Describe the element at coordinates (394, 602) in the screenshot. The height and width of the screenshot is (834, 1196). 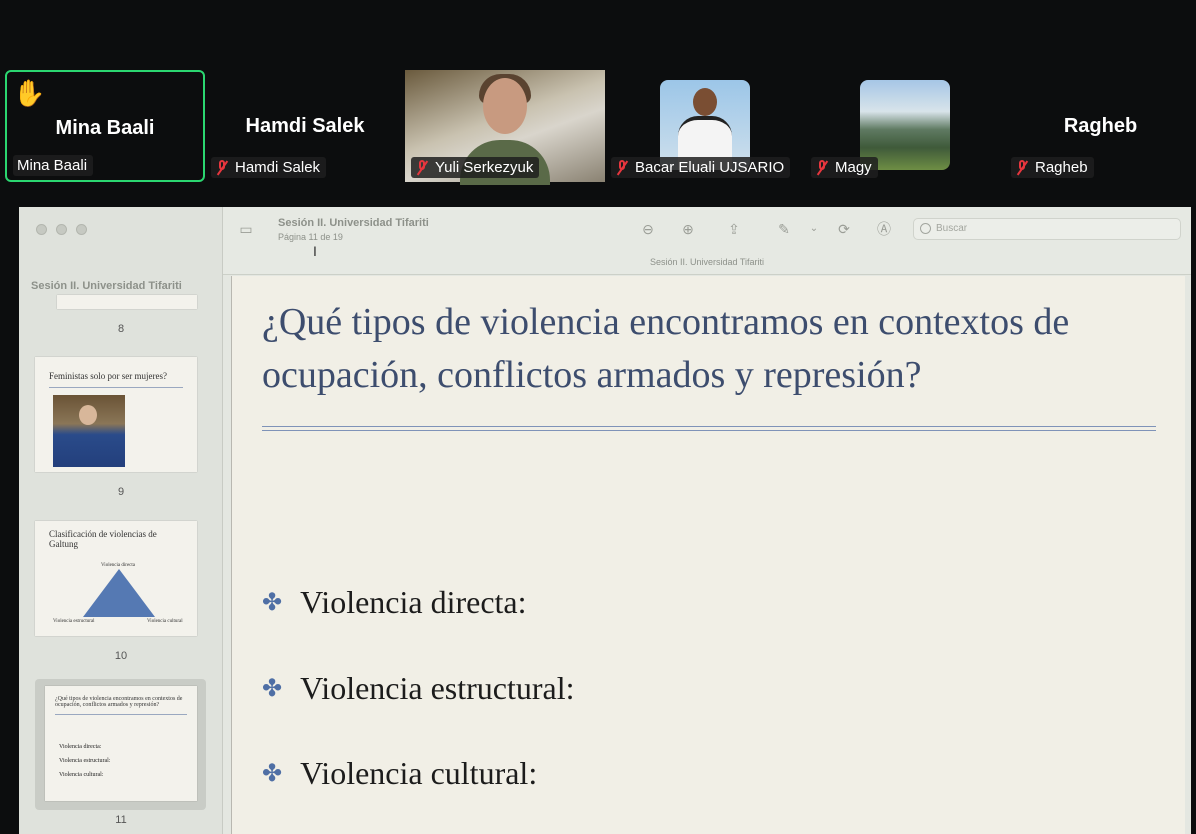
I see `slide-bullet: ✤ Violencia directa:` at that location.